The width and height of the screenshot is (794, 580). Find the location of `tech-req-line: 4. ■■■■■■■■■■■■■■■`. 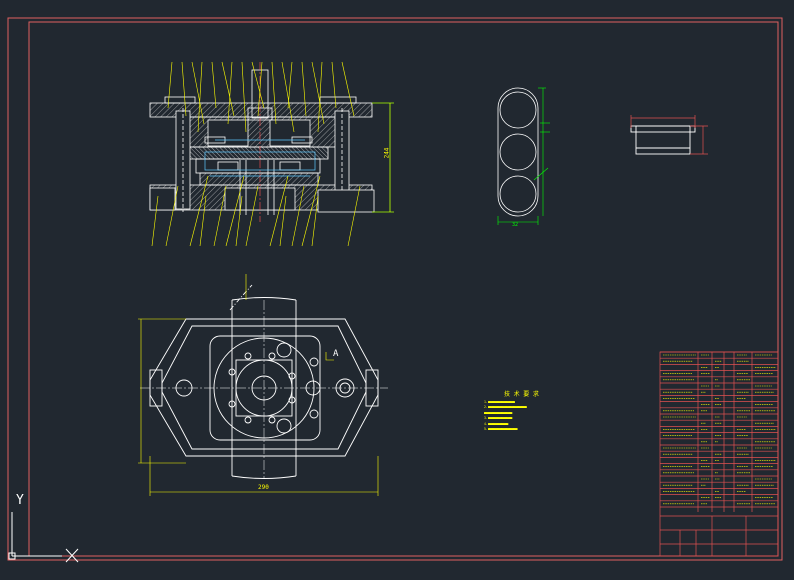

tech-req-line: 4. ■■■■■■■■■■■■■■■ is located at coordinates (496, 423).